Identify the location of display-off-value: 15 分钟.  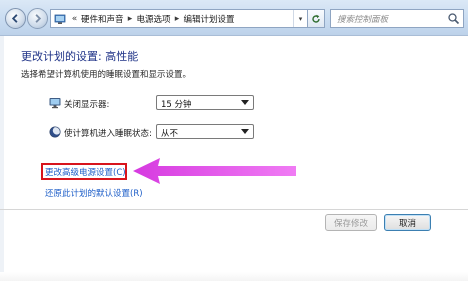
(176, 105).